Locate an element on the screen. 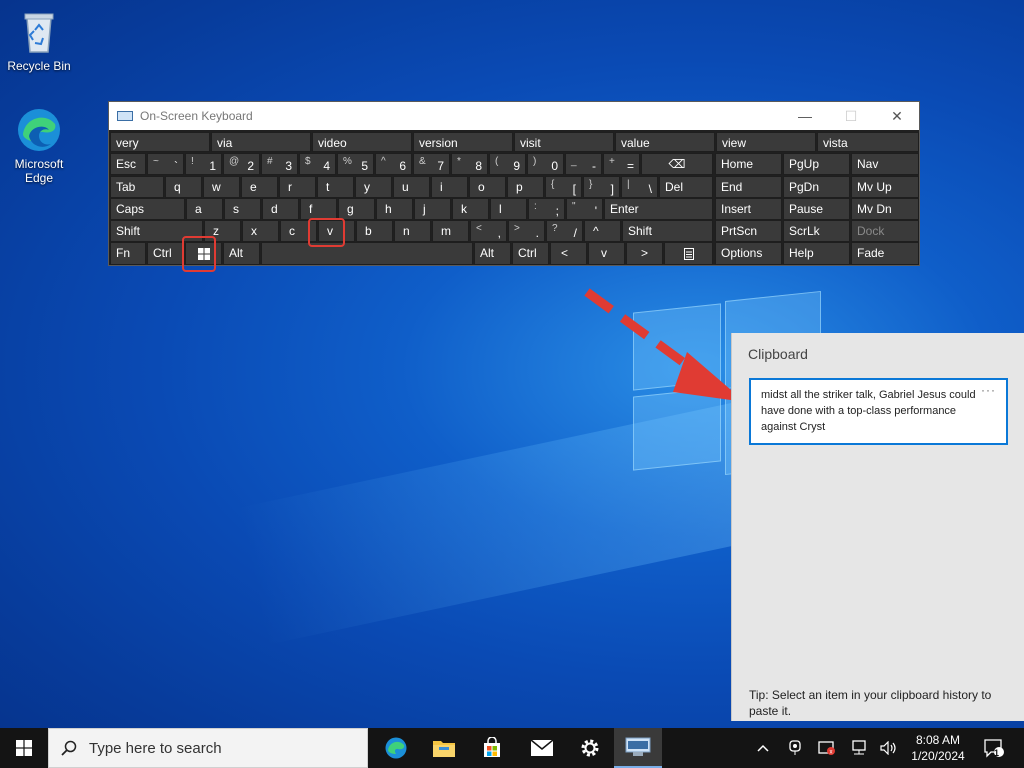 The width and height of the screenshot is (1024, 768). key-alt-left: Alt is located at coordinates (241, 253).